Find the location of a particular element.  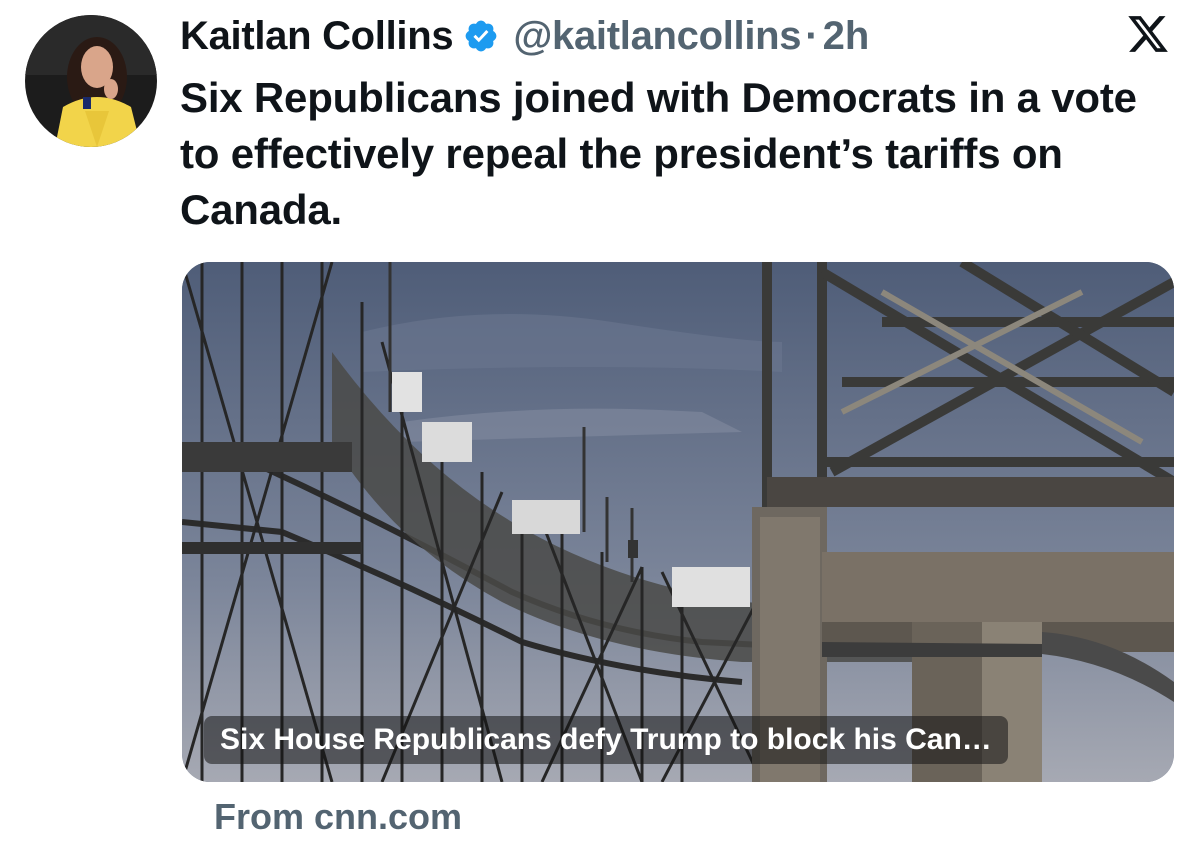

timestamp: 2h is located at coordinates (846, 36).